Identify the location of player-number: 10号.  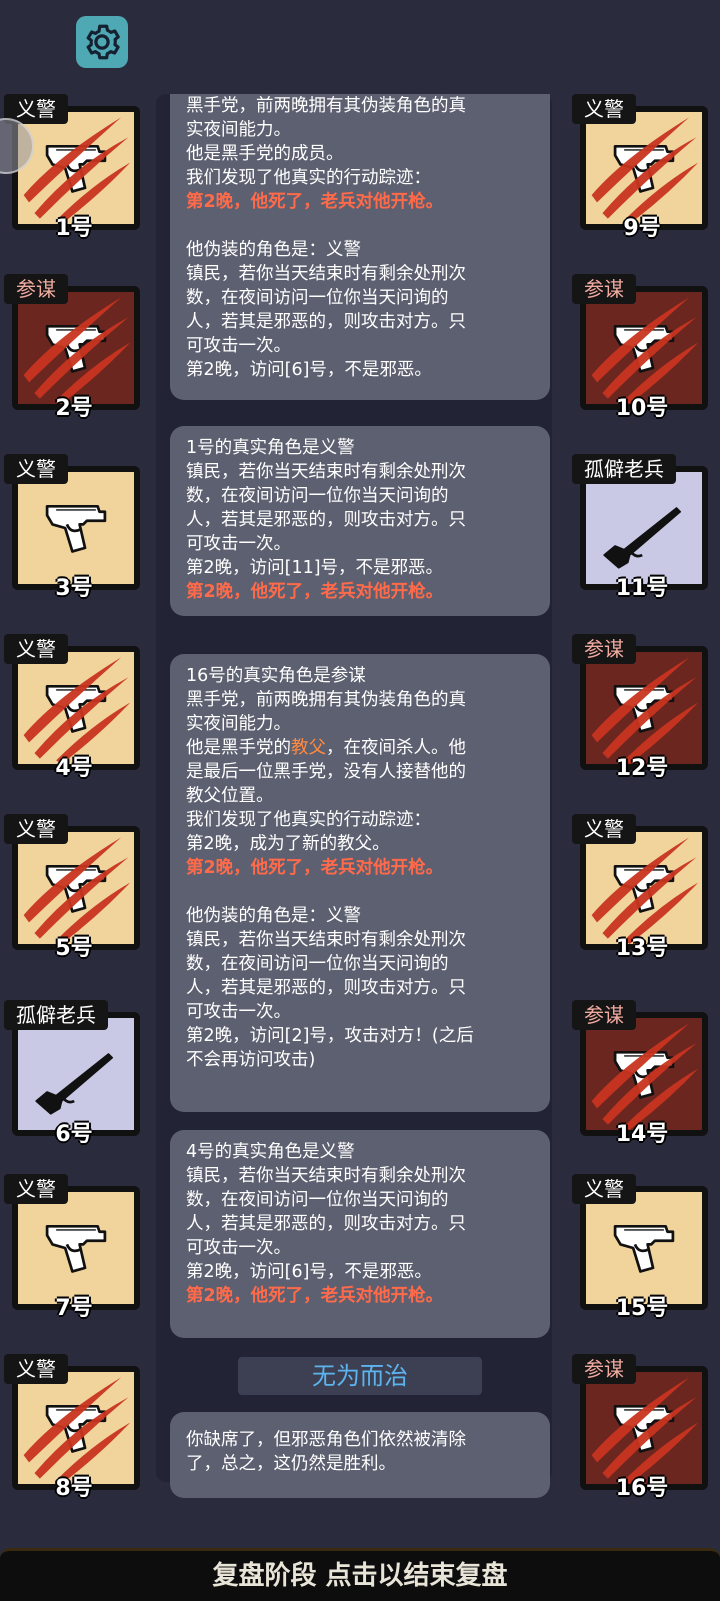
(642, 408).